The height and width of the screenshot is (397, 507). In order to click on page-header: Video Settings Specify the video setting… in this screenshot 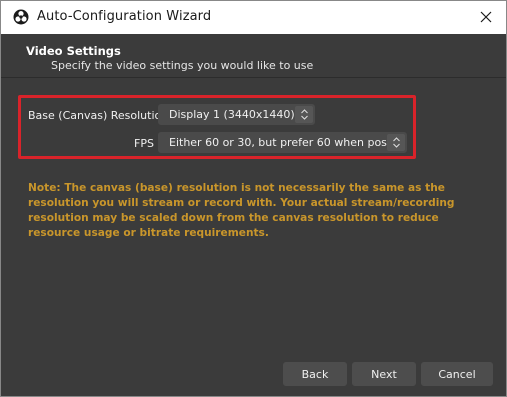, I will do `click(253, 56)`.